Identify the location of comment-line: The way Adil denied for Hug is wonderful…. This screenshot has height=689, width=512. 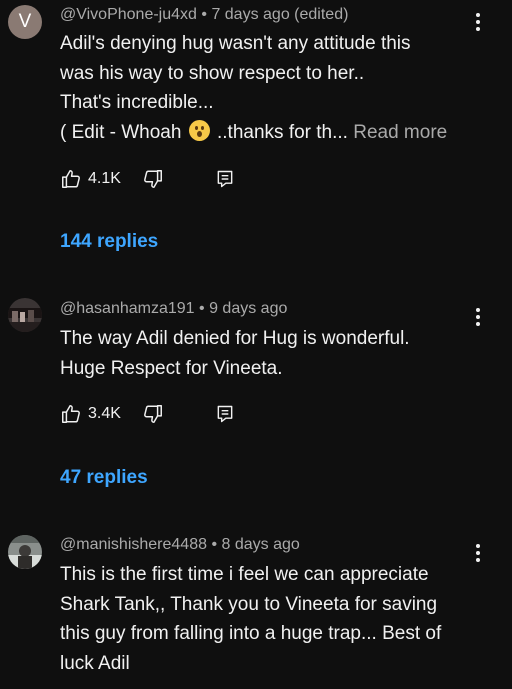
(235, 338).